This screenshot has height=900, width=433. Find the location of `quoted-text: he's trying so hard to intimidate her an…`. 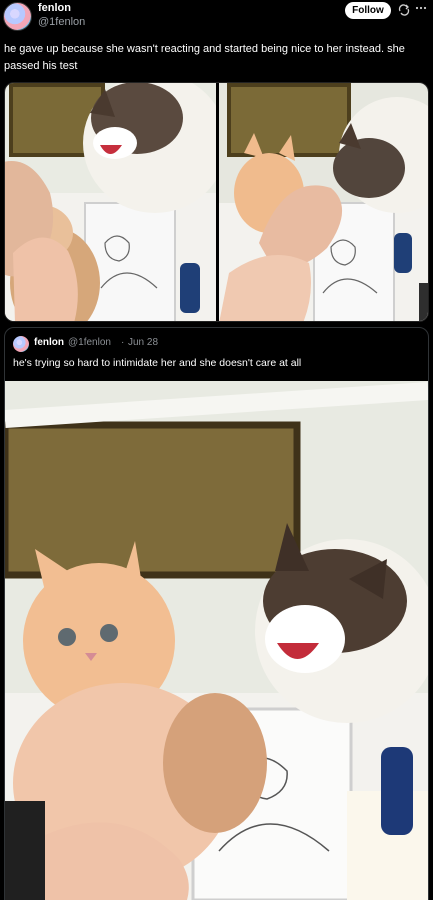

quoted-text: he's trying so hard to intimidate her an… is located at coordinates (157, 363).